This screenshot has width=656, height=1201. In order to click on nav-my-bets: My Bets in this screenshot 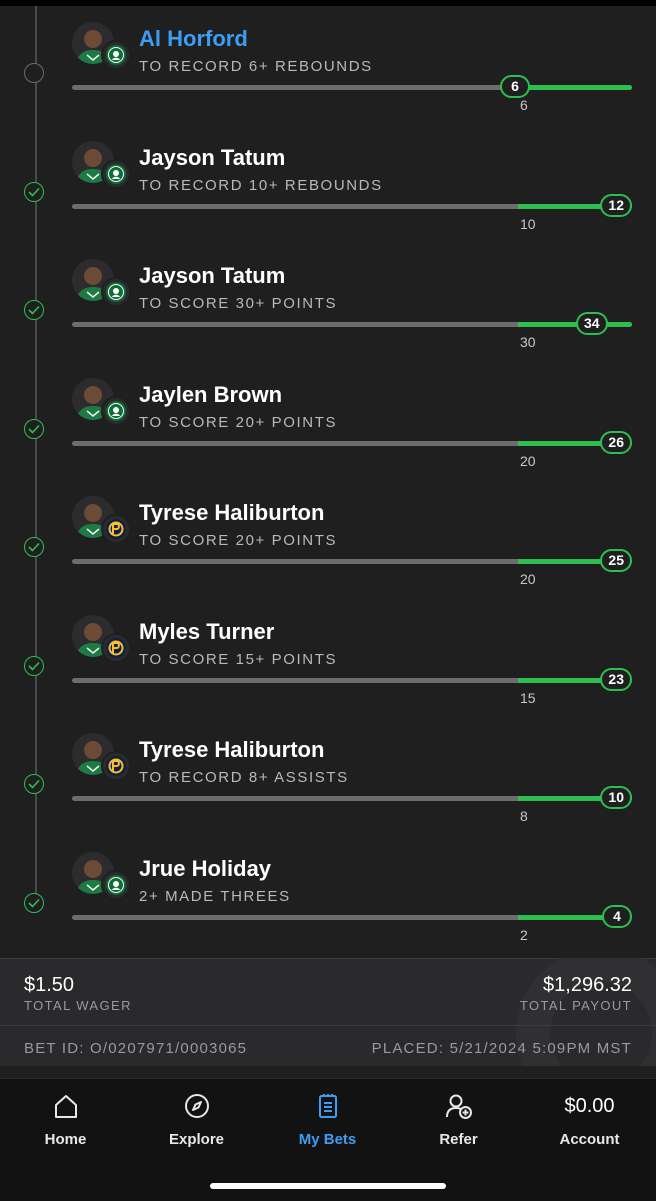, I will do `click(327, 1119)`.